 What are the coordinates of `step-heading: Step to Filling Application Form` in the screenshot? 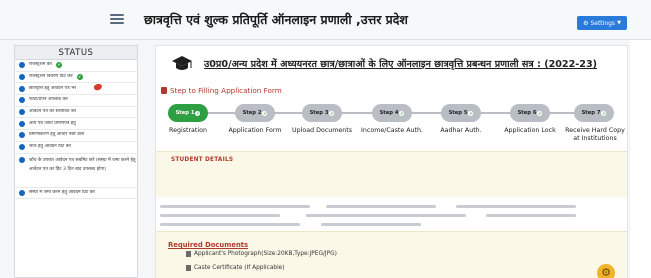 It's located at (221, 90).